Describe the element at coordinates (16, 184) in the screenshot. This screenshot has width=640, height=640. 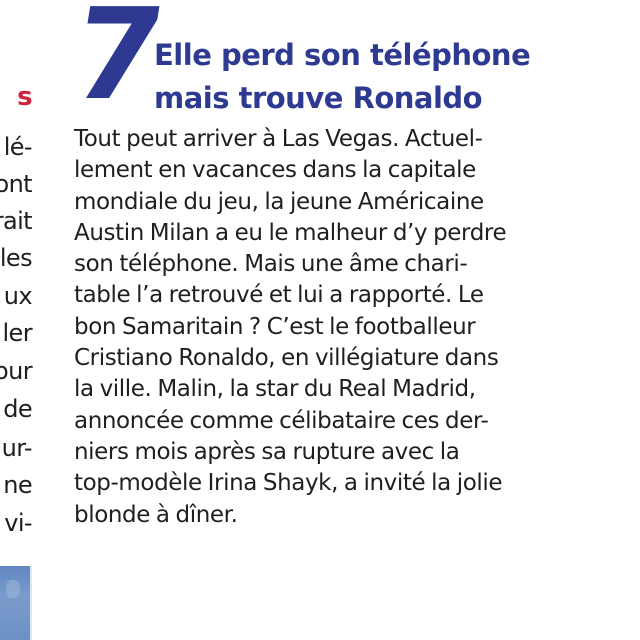
I see `adjacent-text-fragment: ont` at that location.